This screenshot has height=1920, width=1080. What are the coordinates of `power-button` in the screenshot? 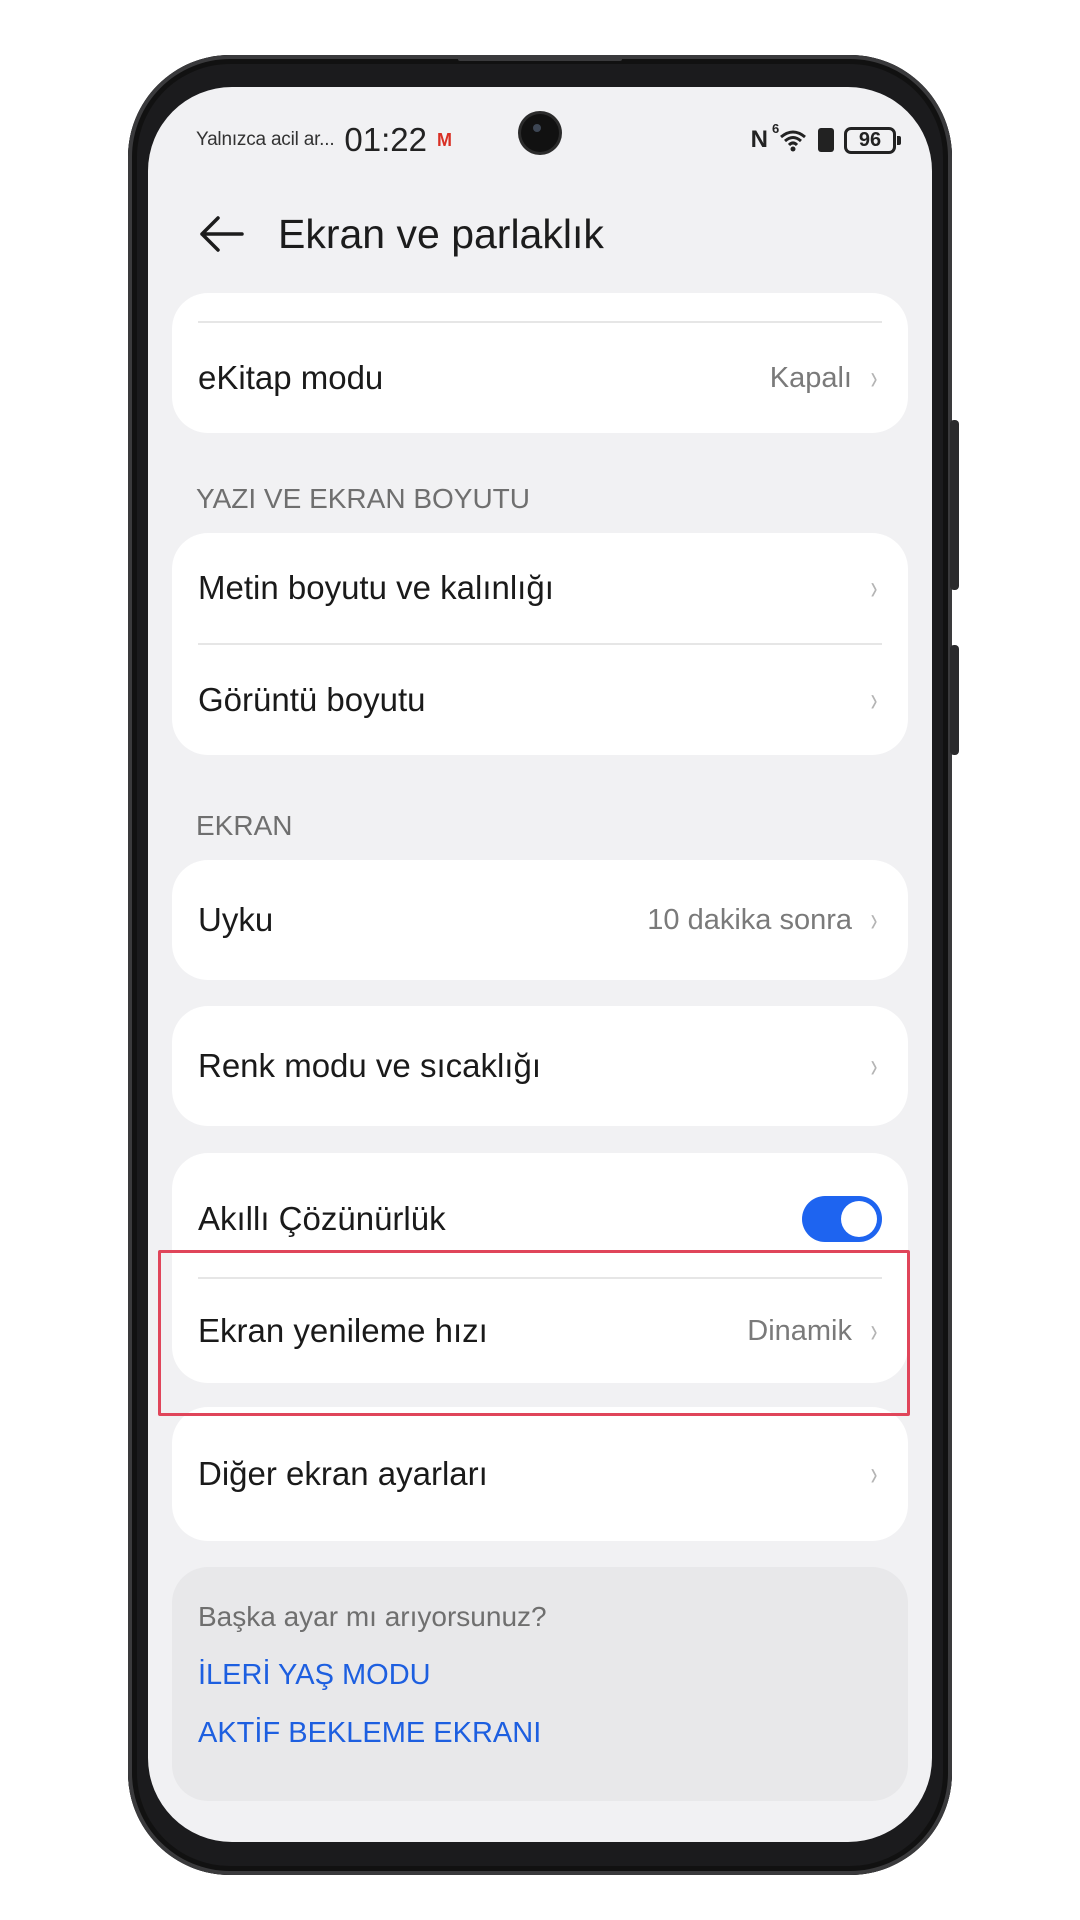 It's located at (954, 700).